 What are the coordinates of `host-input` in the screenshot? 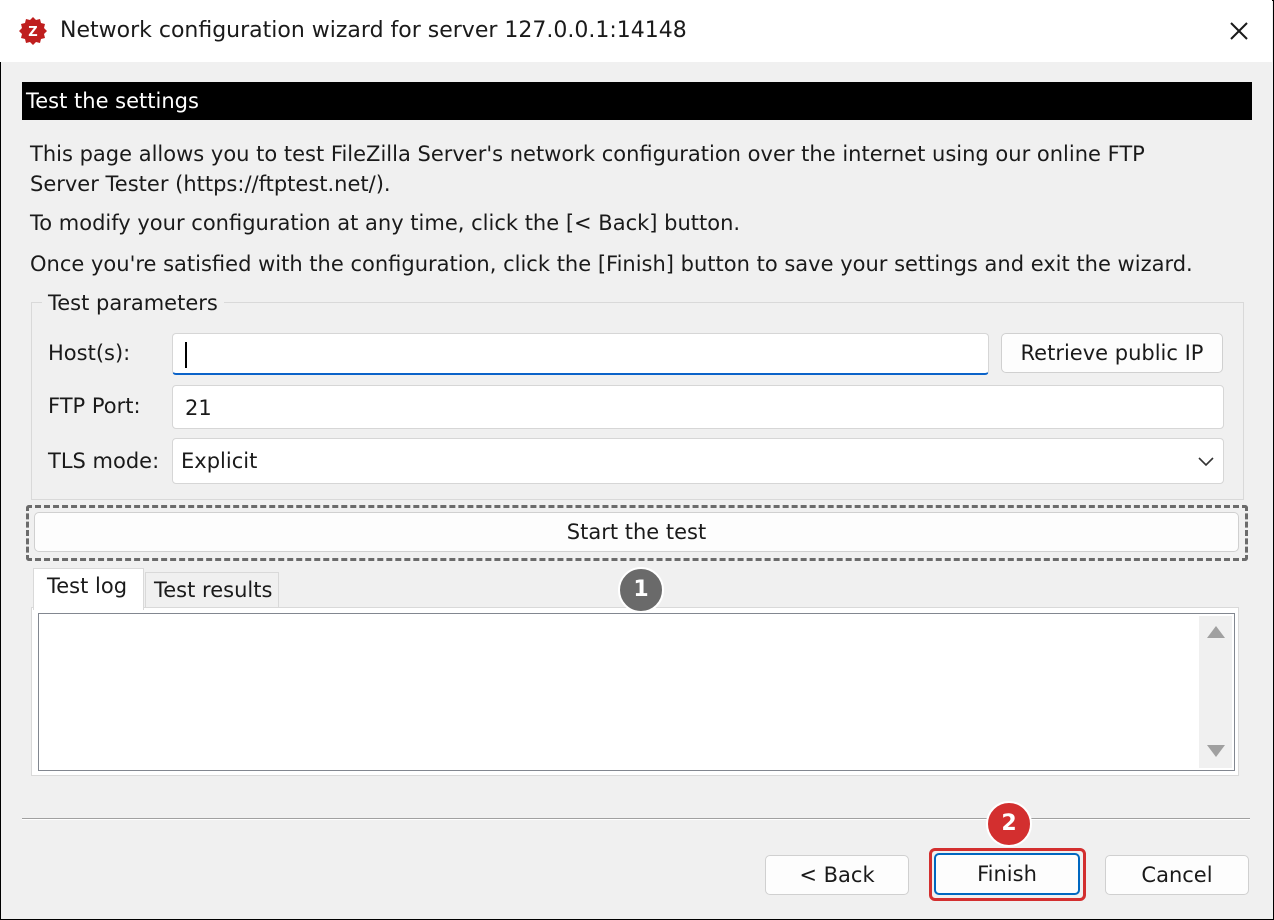 It's located at (580, 354).